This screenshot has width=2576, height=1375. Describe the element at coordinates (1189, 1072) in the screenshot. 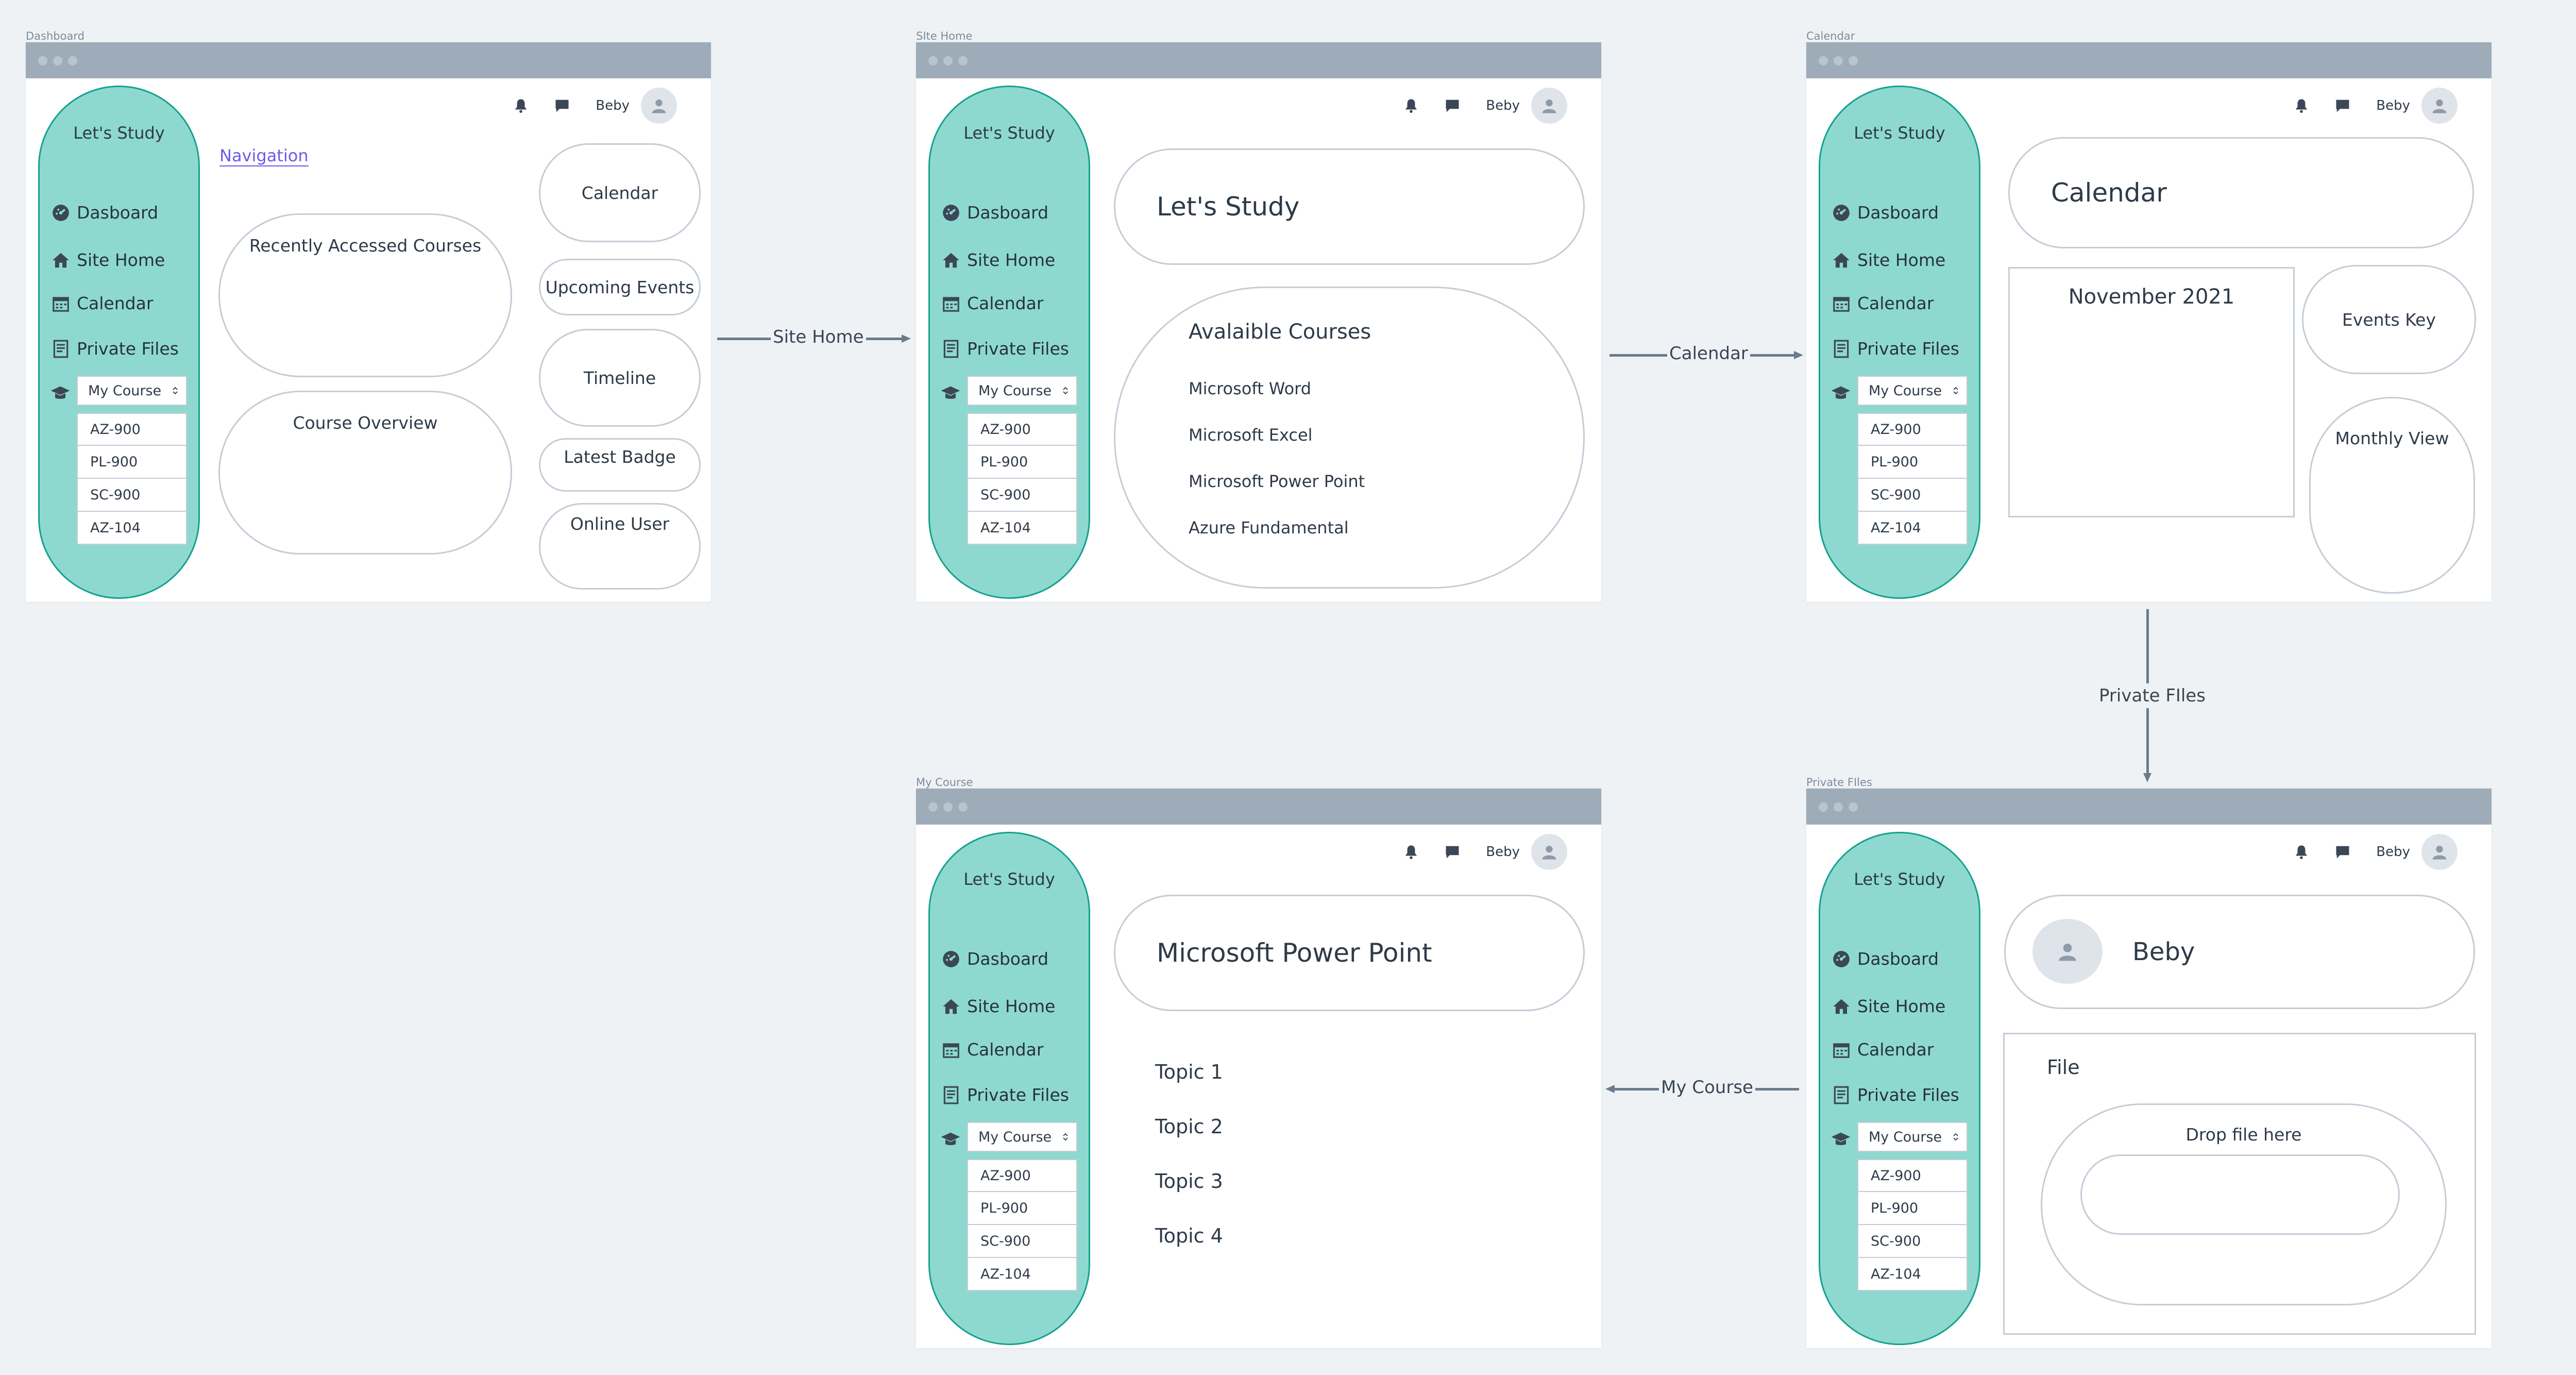

I see `topic-item: Topic 1` at that location.